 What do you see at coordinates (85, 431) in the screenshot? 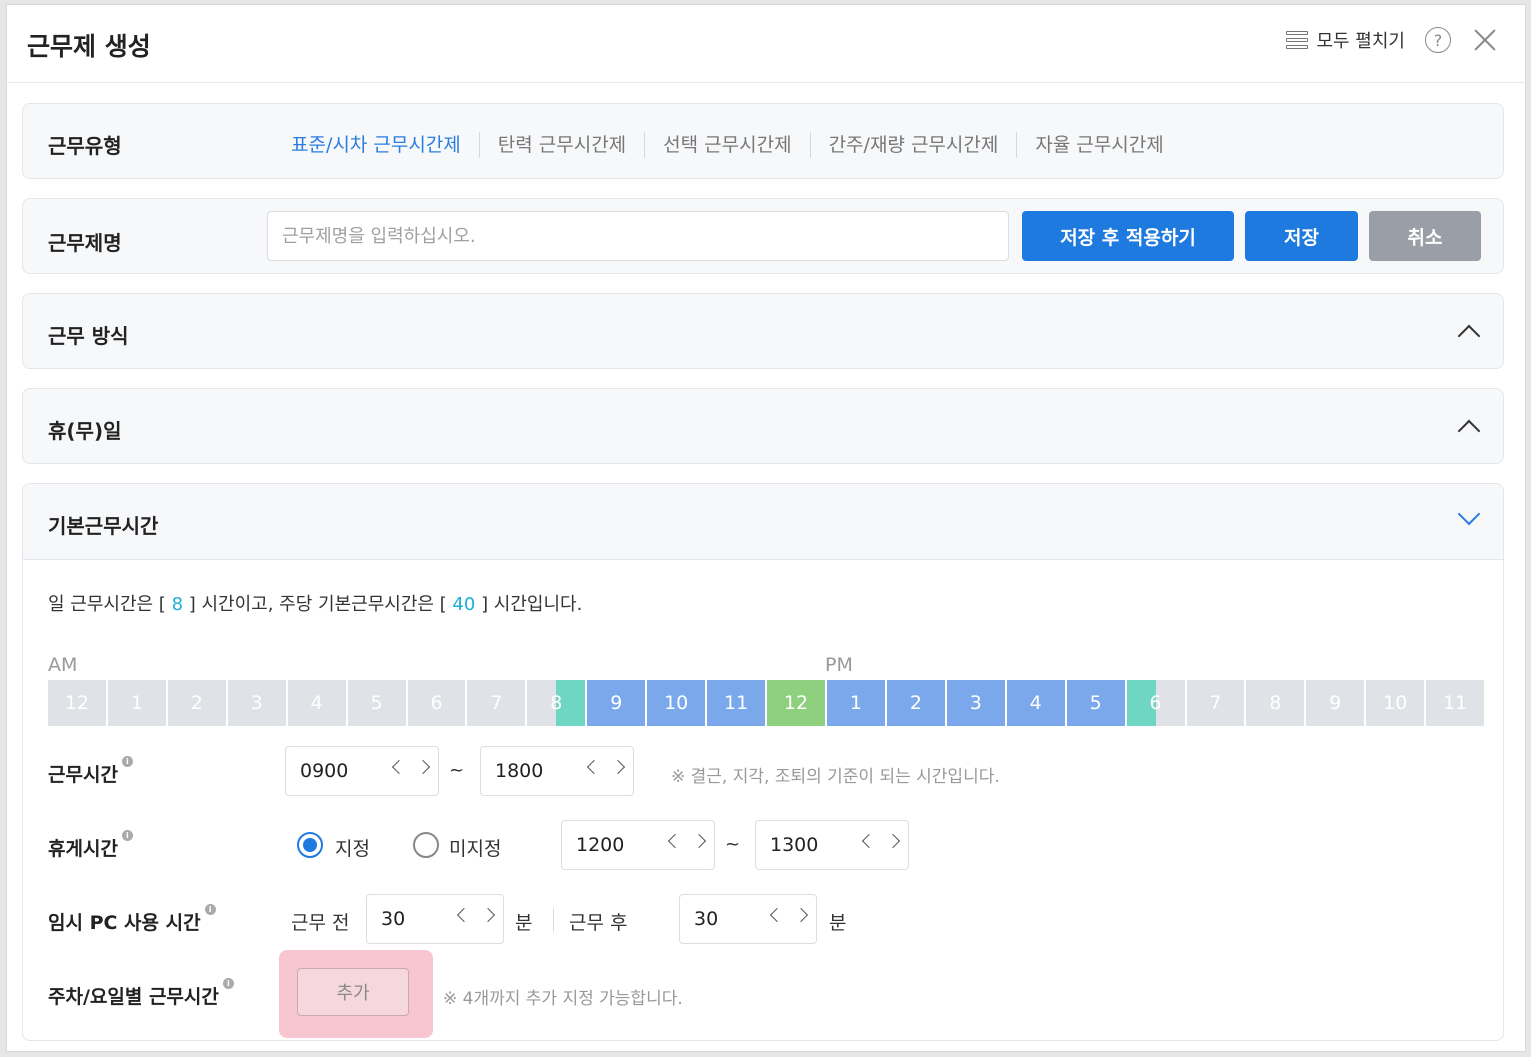
I see `holiday-title: 휴(무)일` at bounding box center [85, 431].